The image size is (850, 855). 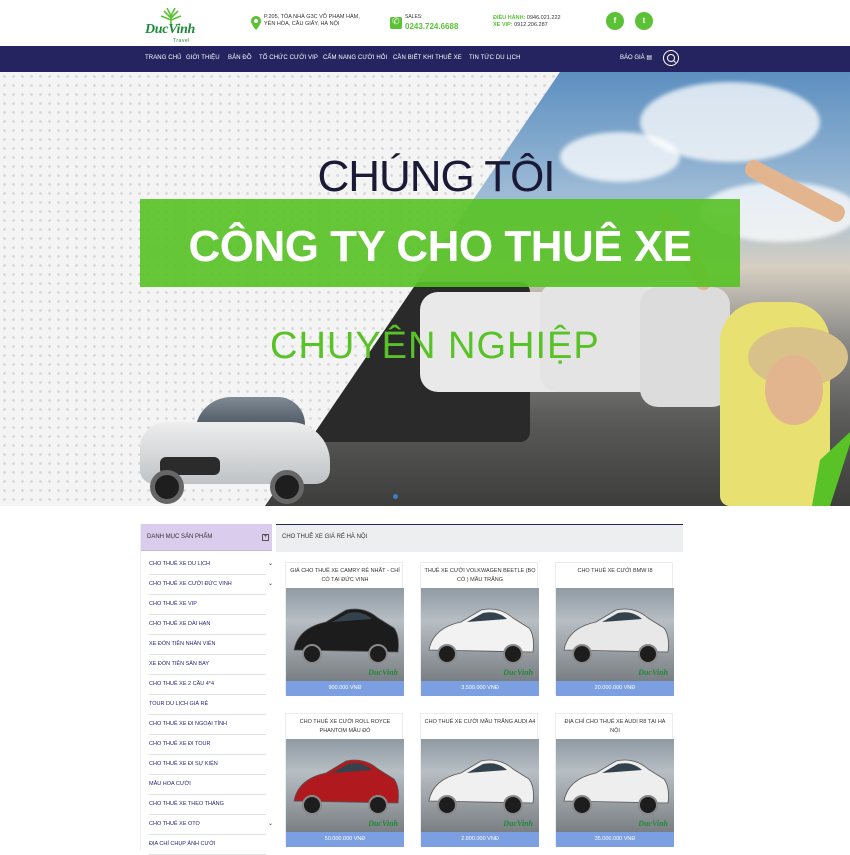 What do you see at coordinates (186, 804) in the screenshot?
I see `sidebar-item-label: CHO THUÊ XE THEO THÁNG` at bounding box center [186, 804].